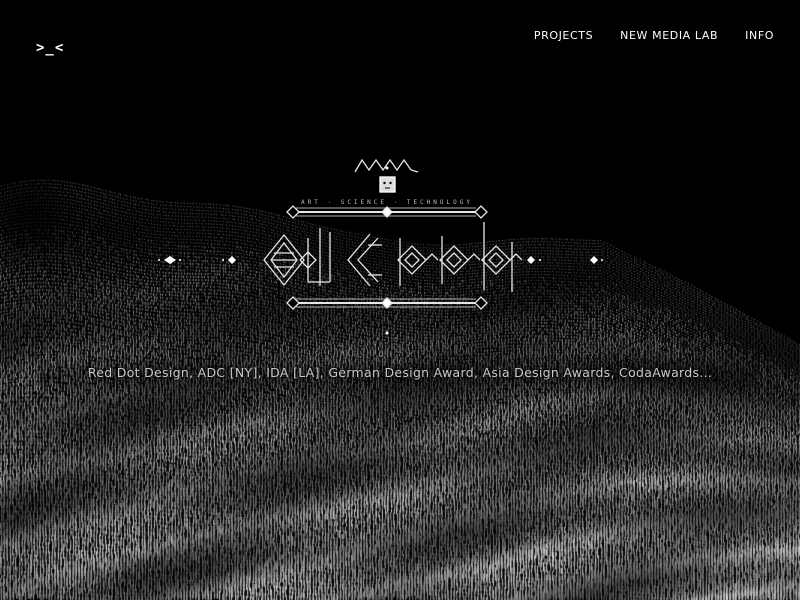 This screenshot has height=600, width=800. I want to click on left-flourish, so click(197, 260).